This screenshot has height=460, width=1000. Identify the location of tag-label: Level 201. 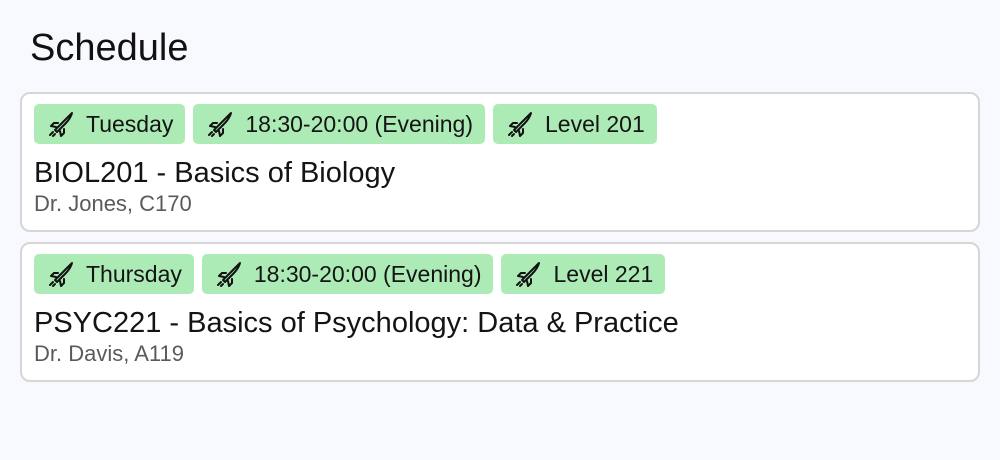
(594, 123).